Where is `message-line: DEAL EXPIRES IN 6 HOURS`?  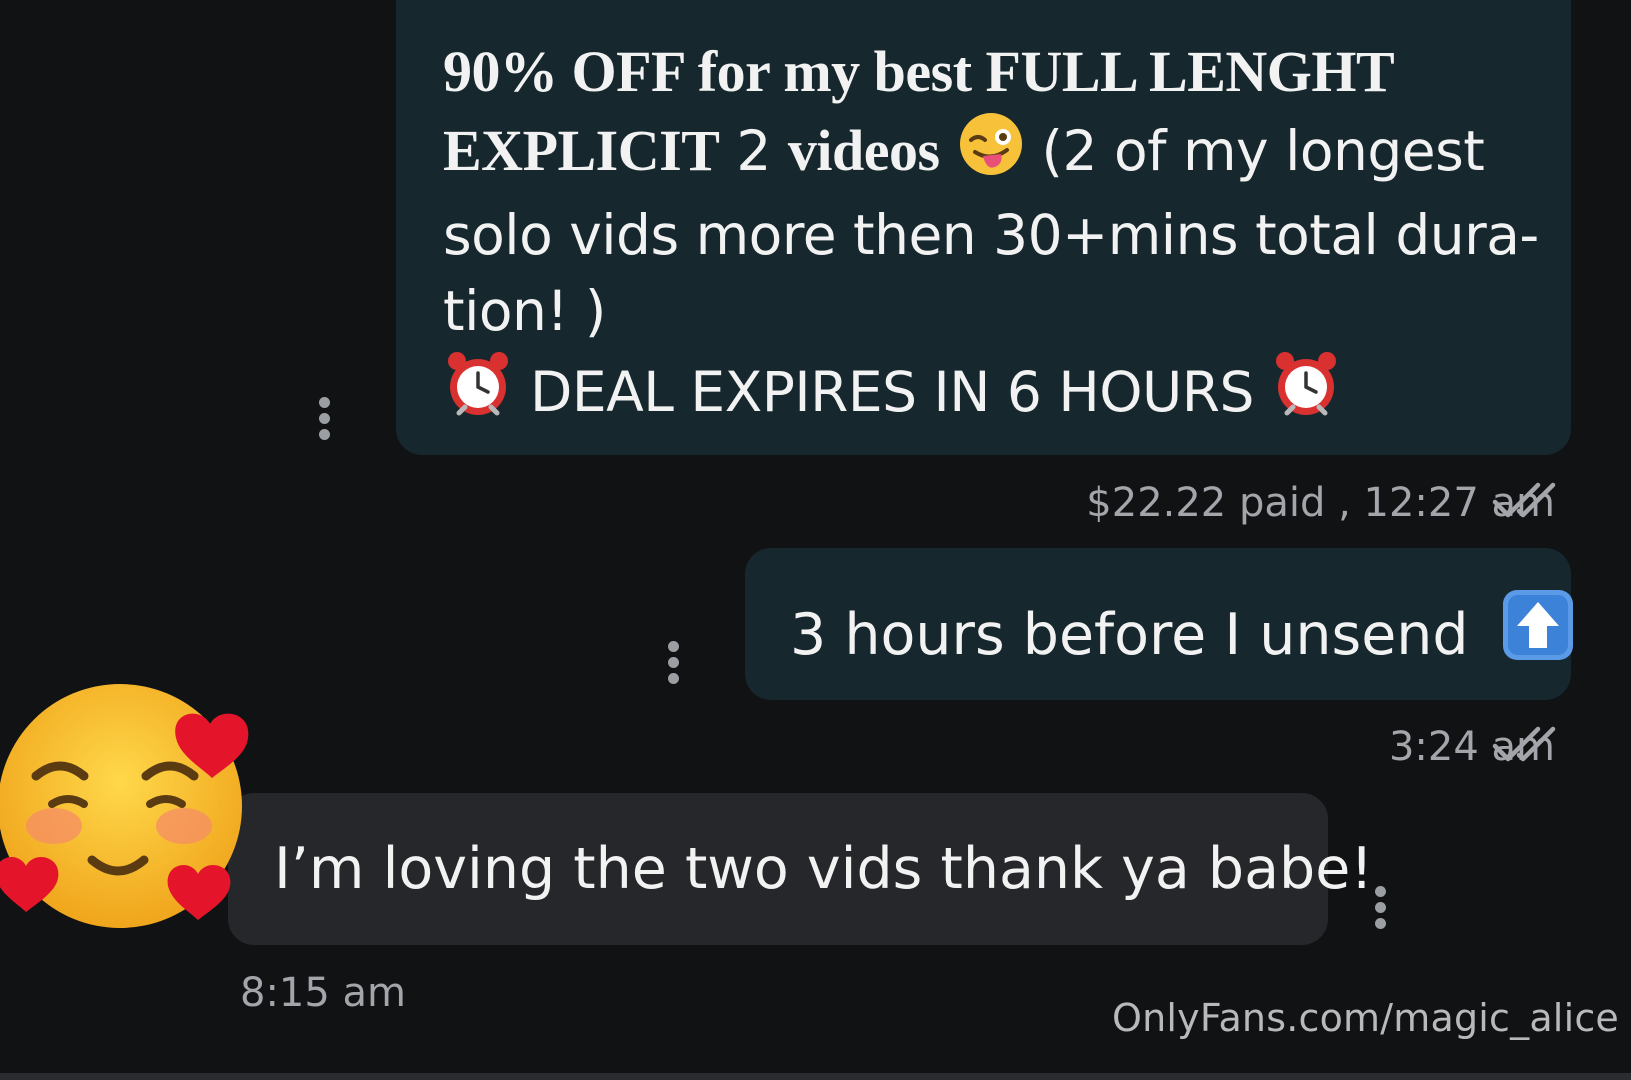 message-line: DEAL EXPIRES IN 6 HOURS is located at coordinates (982, 393).